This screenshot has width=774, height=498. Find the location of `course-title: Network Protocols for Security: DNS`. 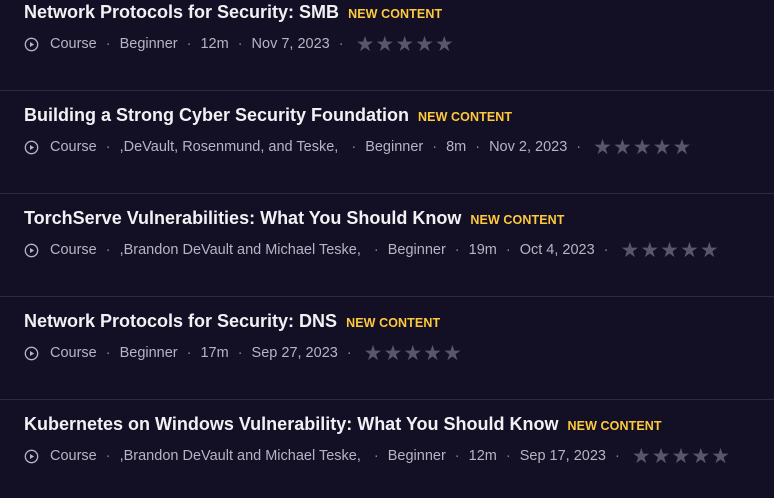

course-title: Network Protocols for Security: DNS is located at coordinates (180, 321).